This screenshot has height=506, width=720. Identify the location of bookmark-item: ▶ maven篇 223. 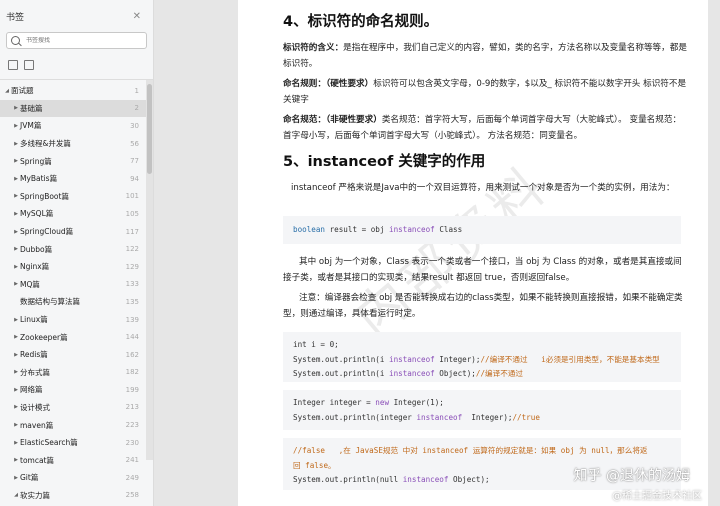
(76, 425).